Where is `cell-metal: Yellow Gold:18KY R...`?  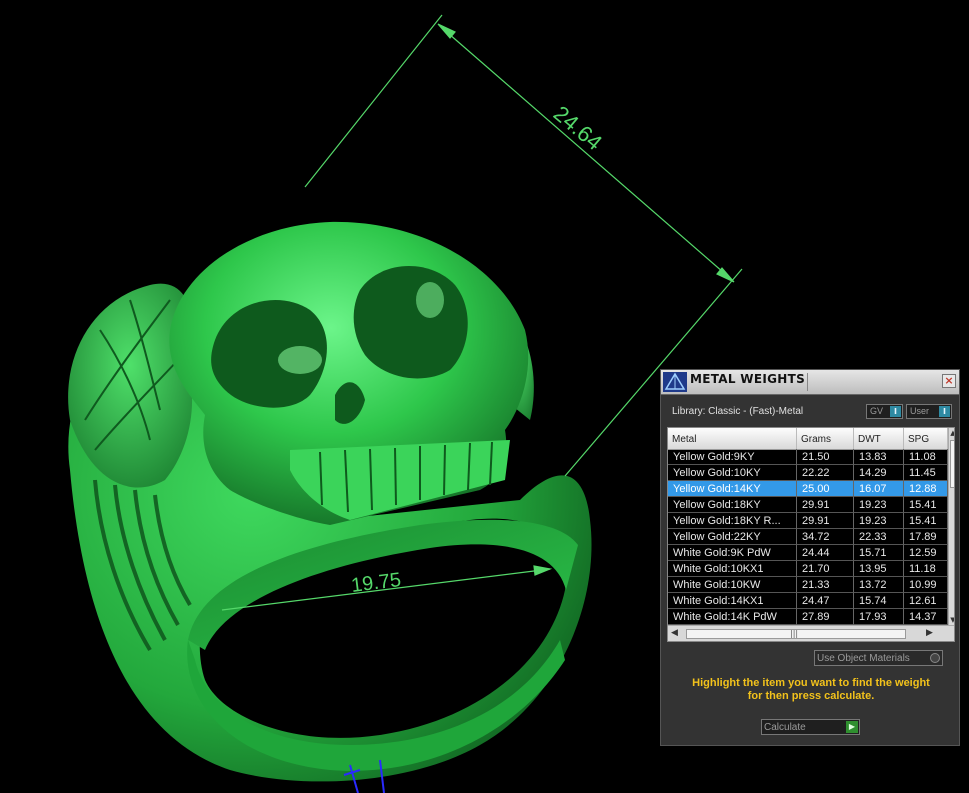 cell-metal: Yellow Gold:18KY R... is located at coordinates (732, 521).